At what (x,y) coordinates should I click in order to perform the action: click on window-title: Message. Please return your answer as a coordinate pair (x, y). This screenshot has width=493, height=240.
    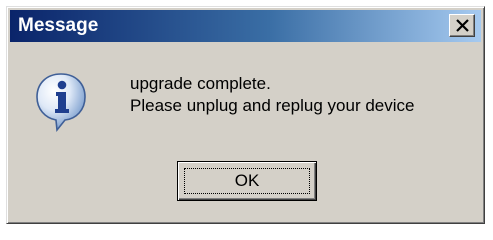
    Looking at the image, I should click on (58, 25).